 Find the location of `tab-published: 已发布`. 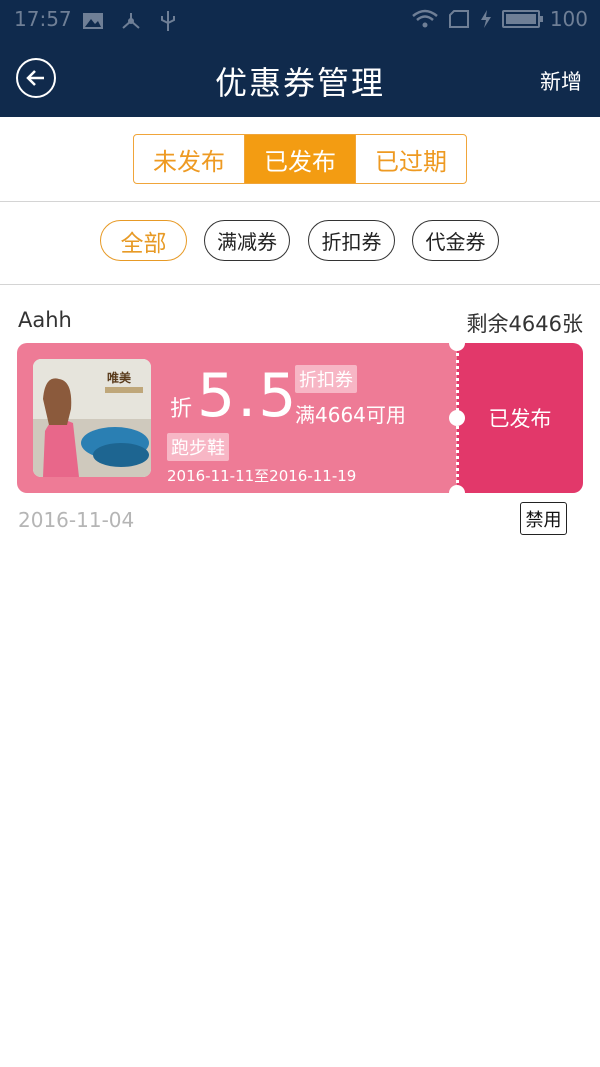

tab-published: 已发布 is located at coordinates (300, 159).